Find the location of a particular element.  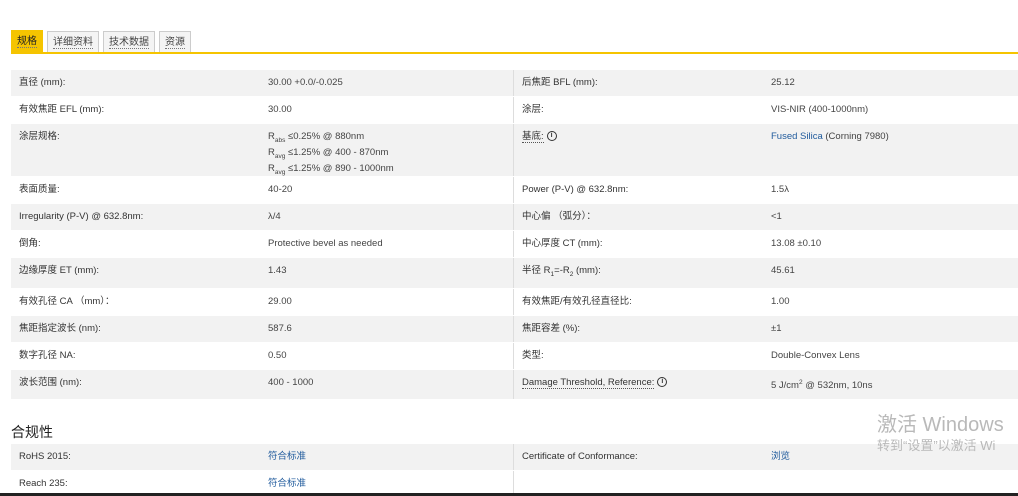

spec-label: 边缘厚度 ET (mm): is located at coordinates (59, 270).